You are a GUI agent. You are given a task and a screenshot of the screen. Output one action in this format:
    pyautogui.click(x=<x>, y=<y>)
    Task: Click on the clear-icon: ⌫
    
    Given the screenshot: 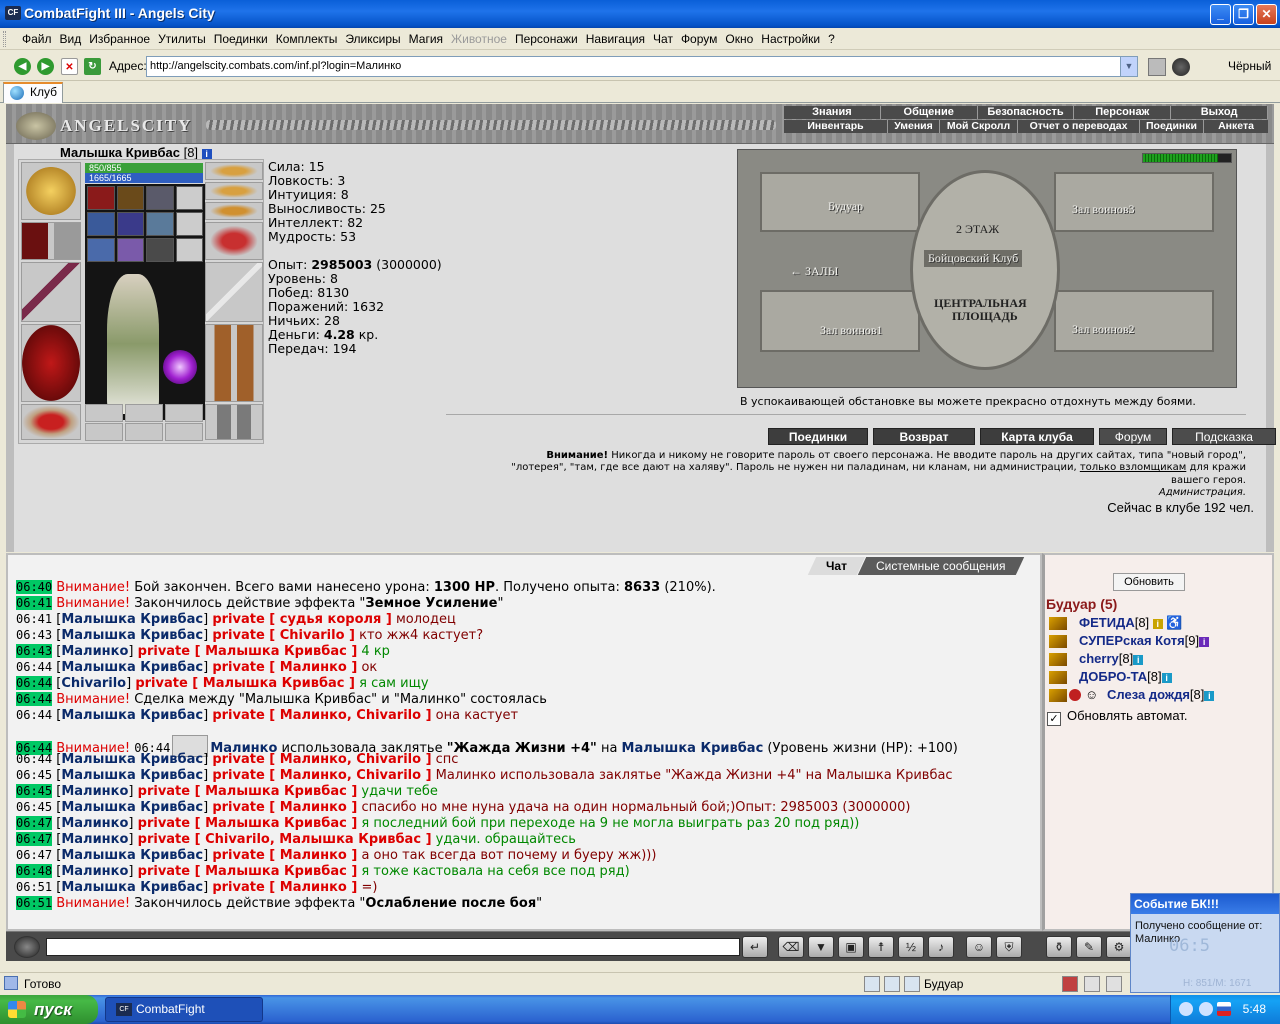 What is the action you would take?
    pyautogui.click(x=791, y=947)
    